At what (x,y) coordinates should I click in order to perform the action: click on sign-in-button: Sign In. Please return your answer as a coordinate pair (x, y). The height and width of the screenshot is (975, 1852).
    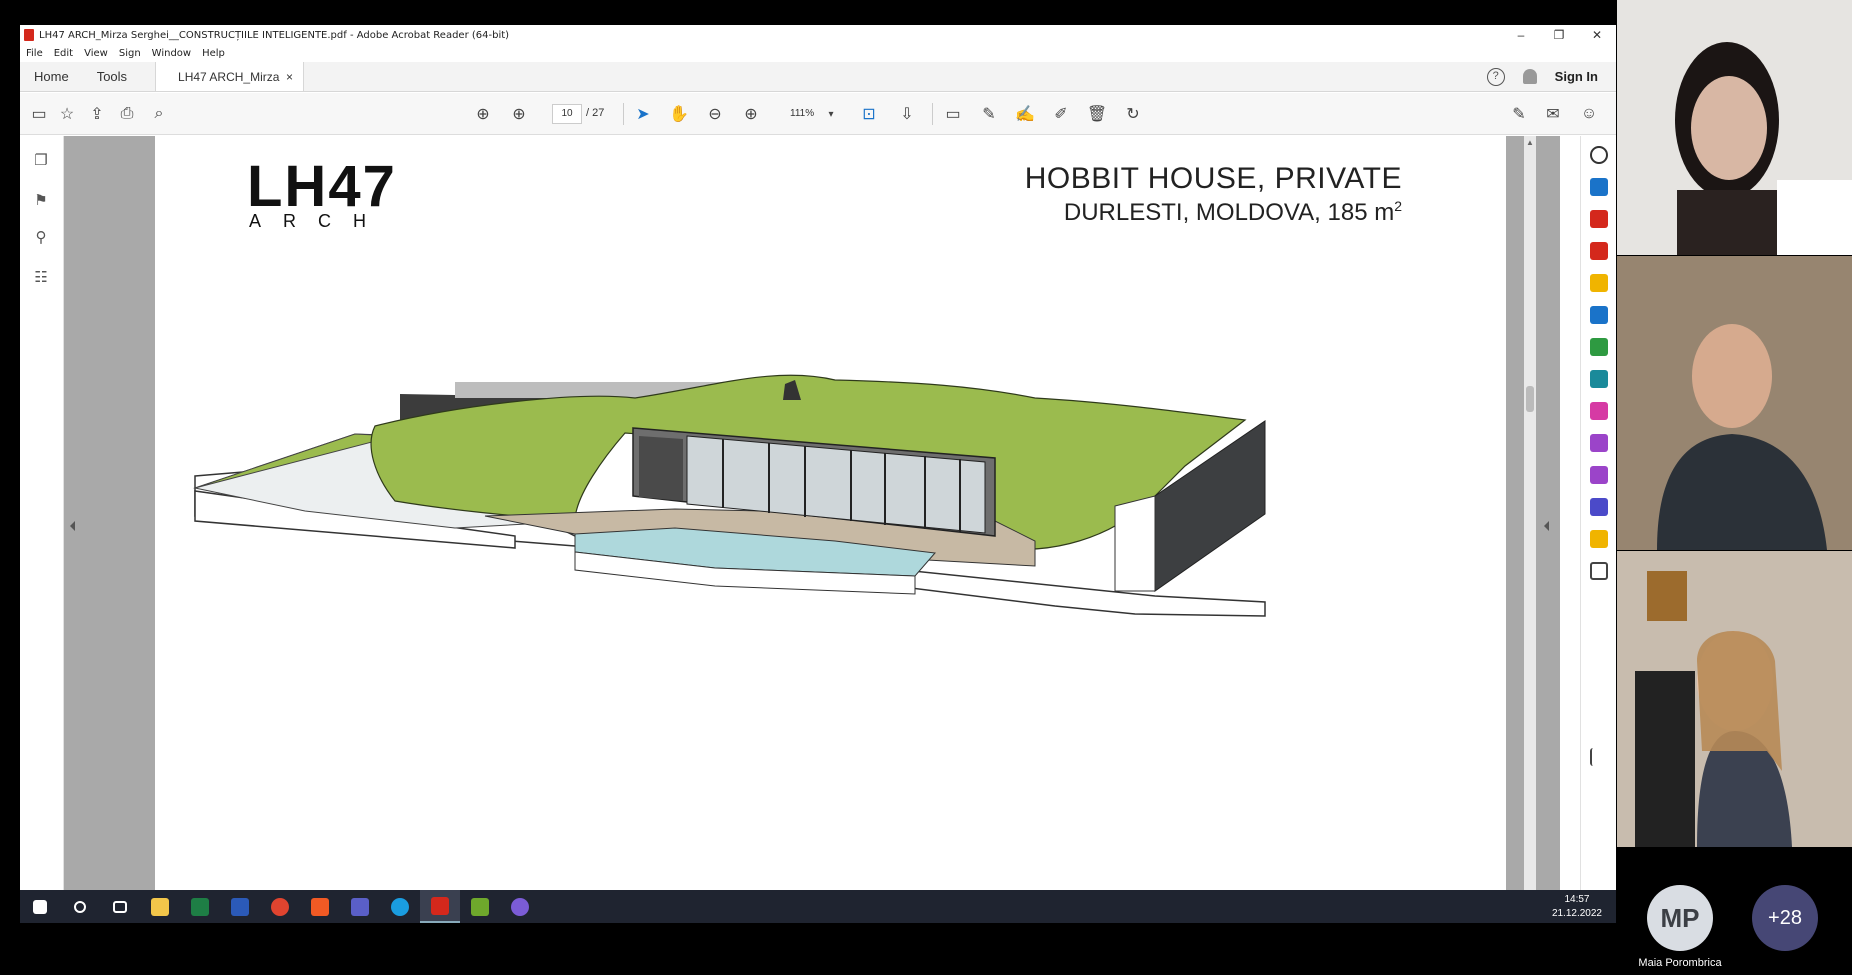
    Looking at the image, I should click on (1576, 76).